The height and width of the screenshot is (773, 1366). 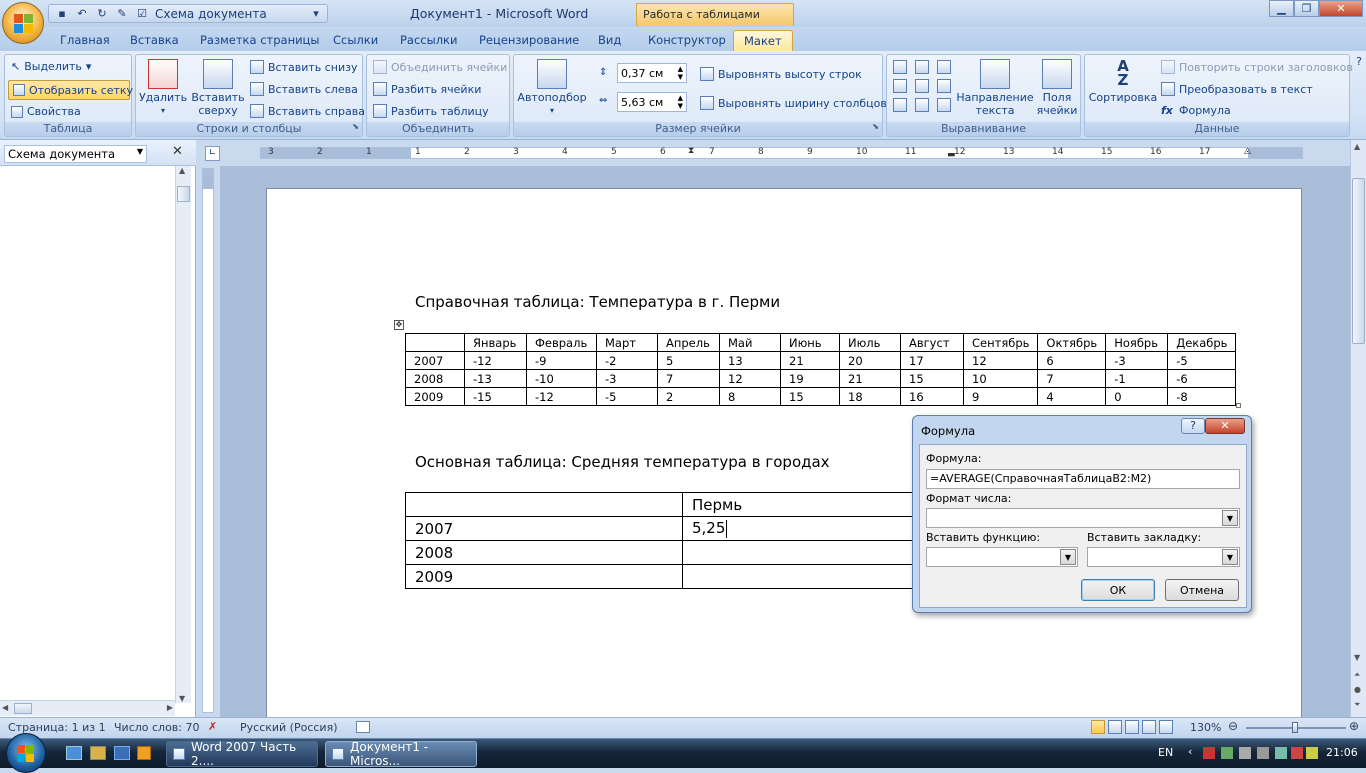 What do you see at coordinates (652, 73) in the screenshot?
I see `row-height-input: 0,37 см ▲ ▼` at bounding box center [652, 73].